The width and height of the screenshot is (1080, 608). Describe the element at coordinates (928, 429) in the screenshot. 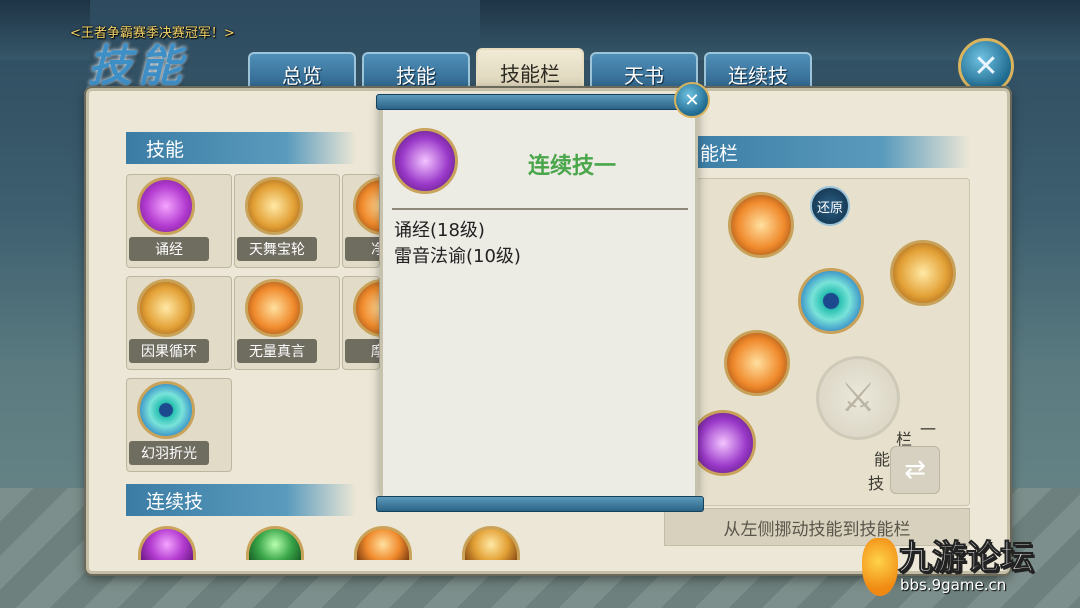

I see `switch-label-char: 一` at that location.